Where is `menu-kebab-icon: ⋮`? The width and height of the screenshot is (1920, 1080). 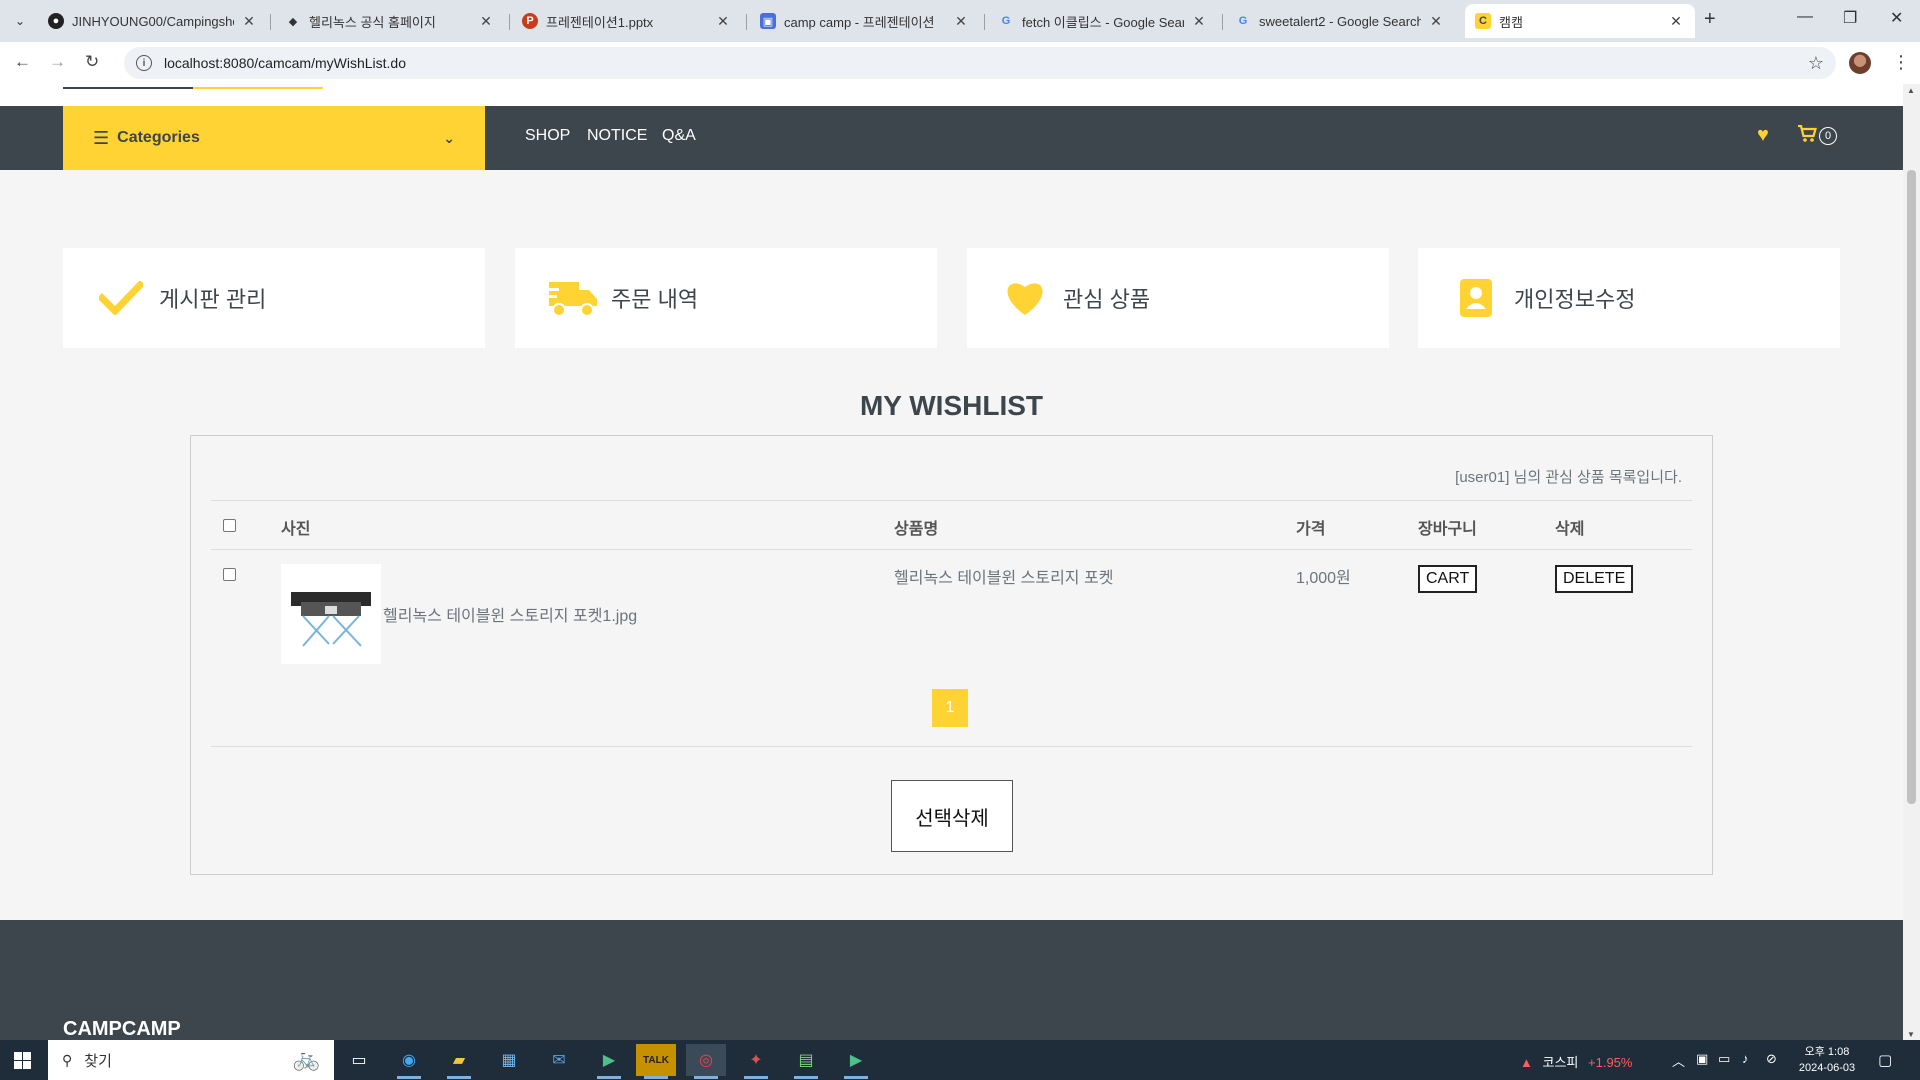
menu-kebab-icon: ⋮ is located at coordinates (1901, 62).